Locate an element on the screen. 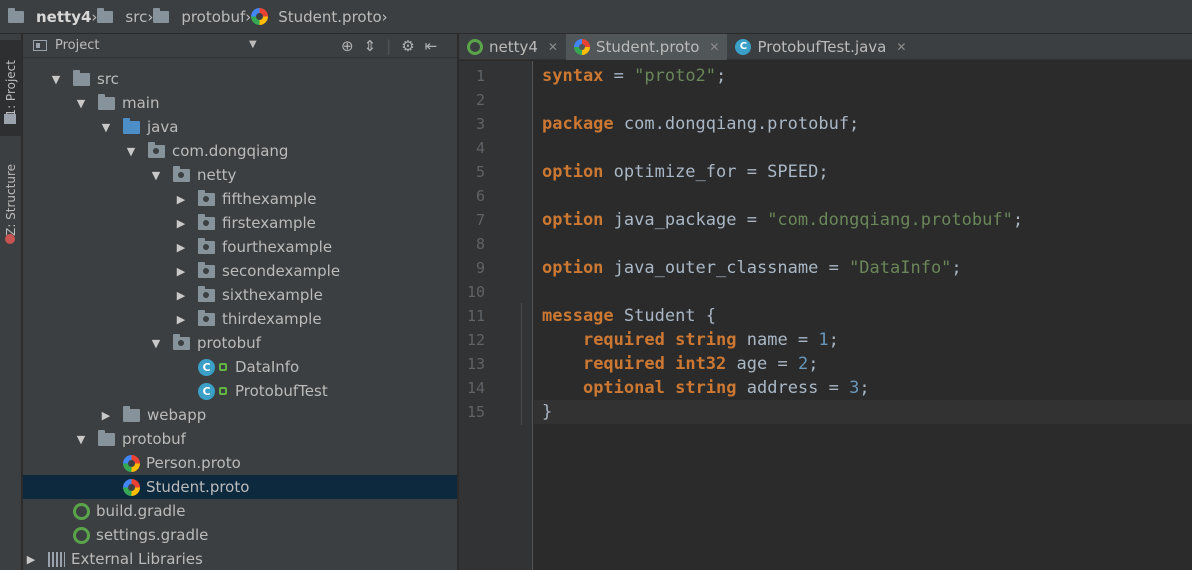  tree-item-label: protobuf is located at coordinates (229, 343).